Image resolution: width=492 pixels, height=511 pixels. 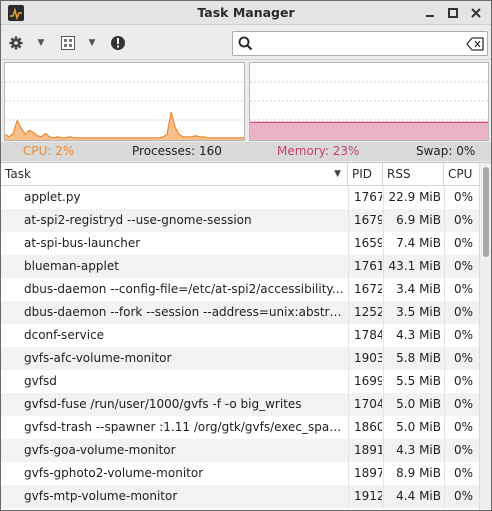 What do you see at coordinates (446, 151) in the screenshot?
I see `swap-usage-label: Swap: 0%` at bounding box center [446, 151].